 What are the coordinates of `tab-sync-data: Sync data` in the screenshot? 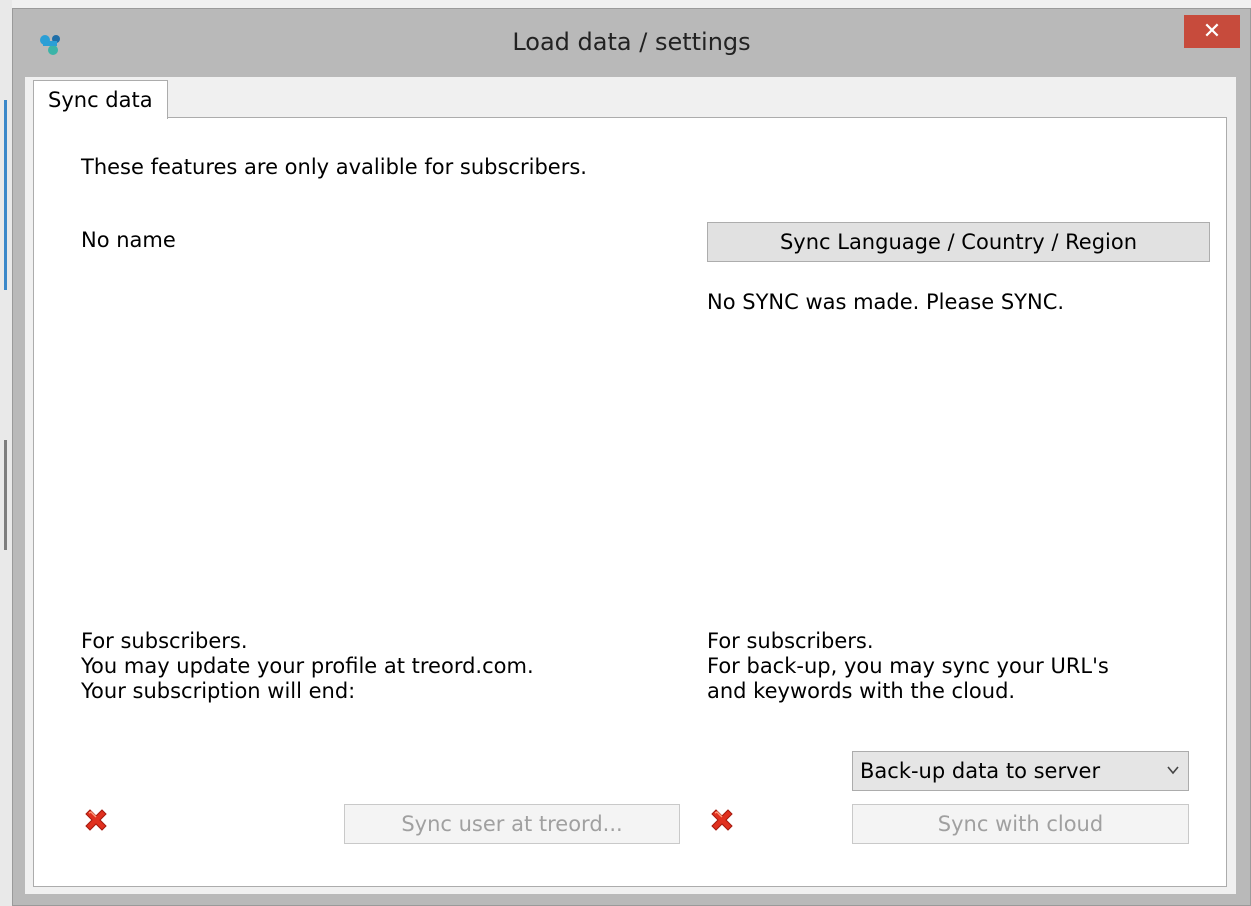 It's located at (100, 99).